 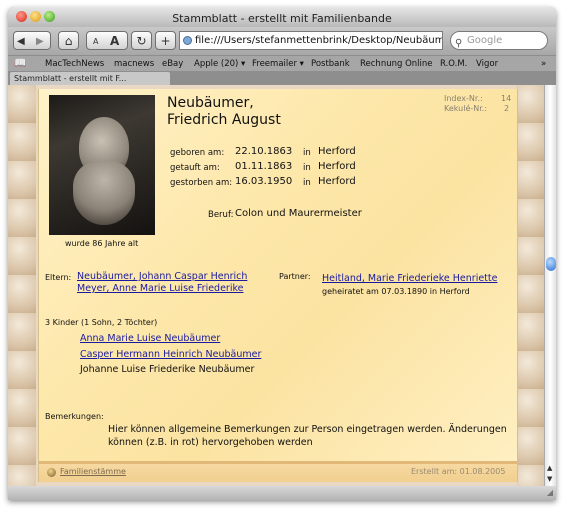 What do you see at coordinates (396, 64) in the screenshot?
I see `bookmark-item: Rechnung Online` at bounding box center [396, 64].